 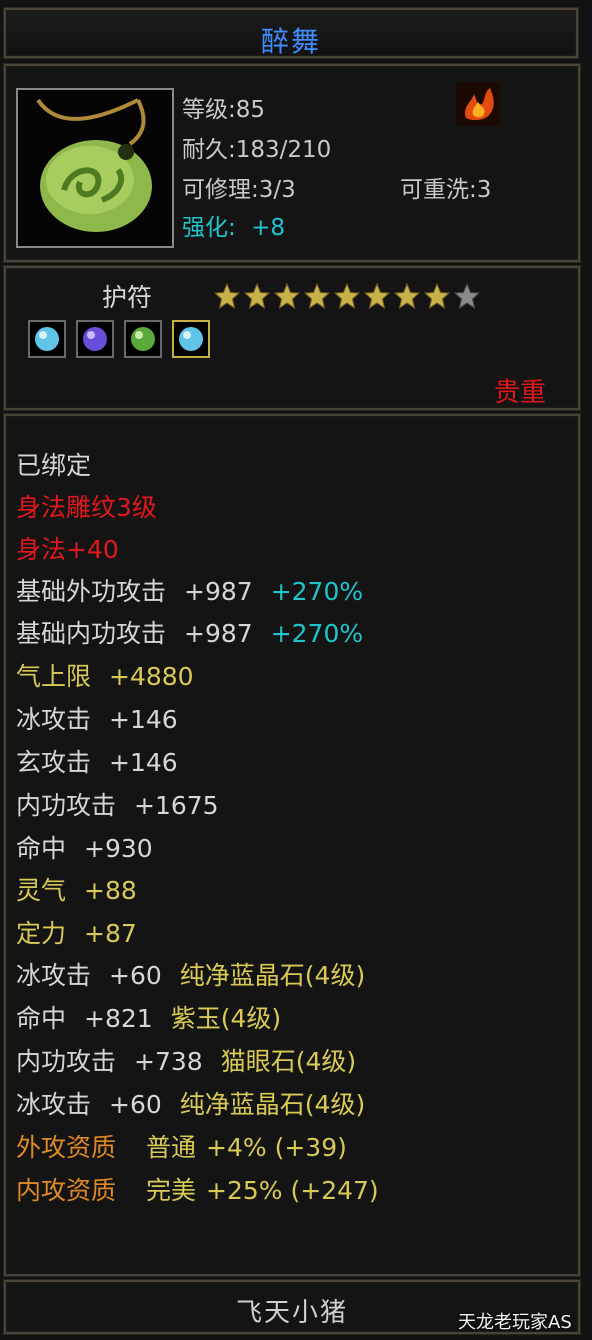 I want to click on purple-gem-icon, so click(x=95, y=339).